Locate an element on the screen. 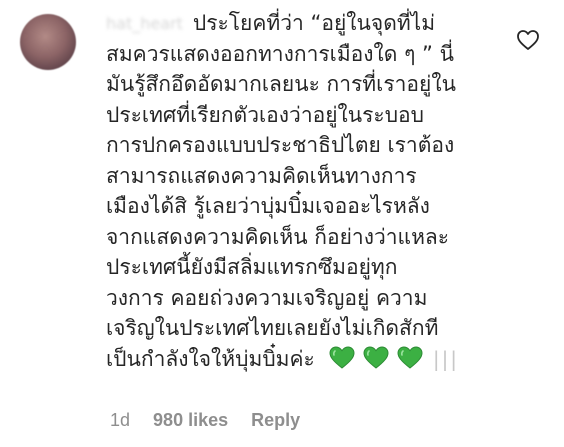  comment-line: ประเทศนี้ยังมีสลิ่มแทรกซึมอยู่ทุก is located at coordinates (252, 267).